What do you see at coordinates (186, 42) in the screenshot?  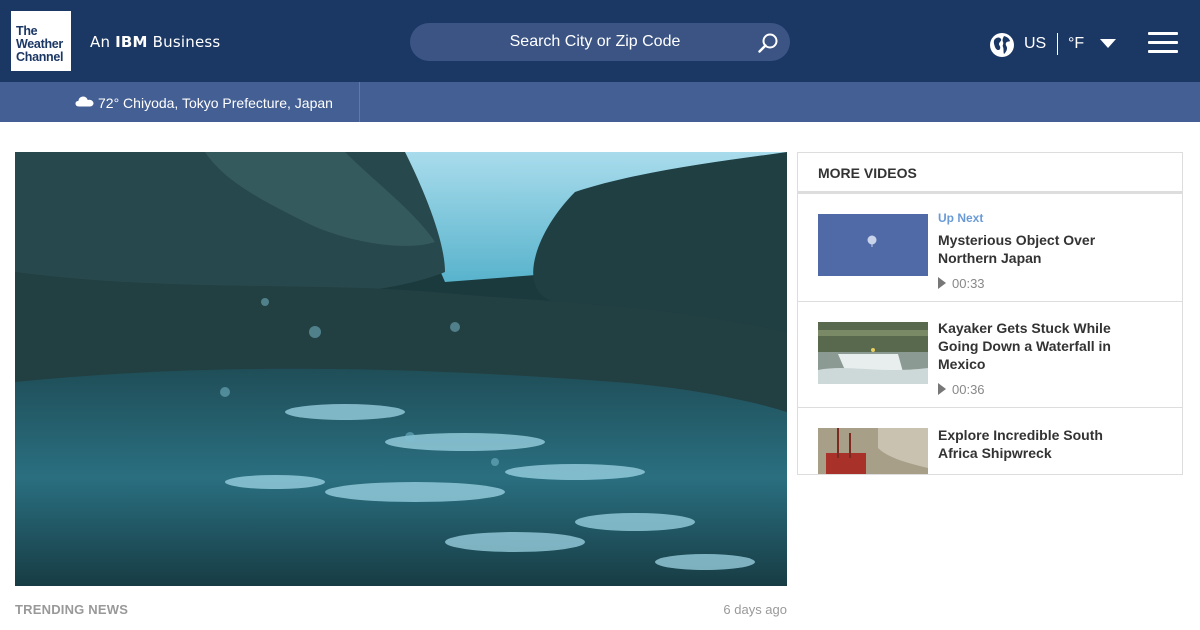 I see `ibm-suffix: Business` at bounding box center [186, 42].